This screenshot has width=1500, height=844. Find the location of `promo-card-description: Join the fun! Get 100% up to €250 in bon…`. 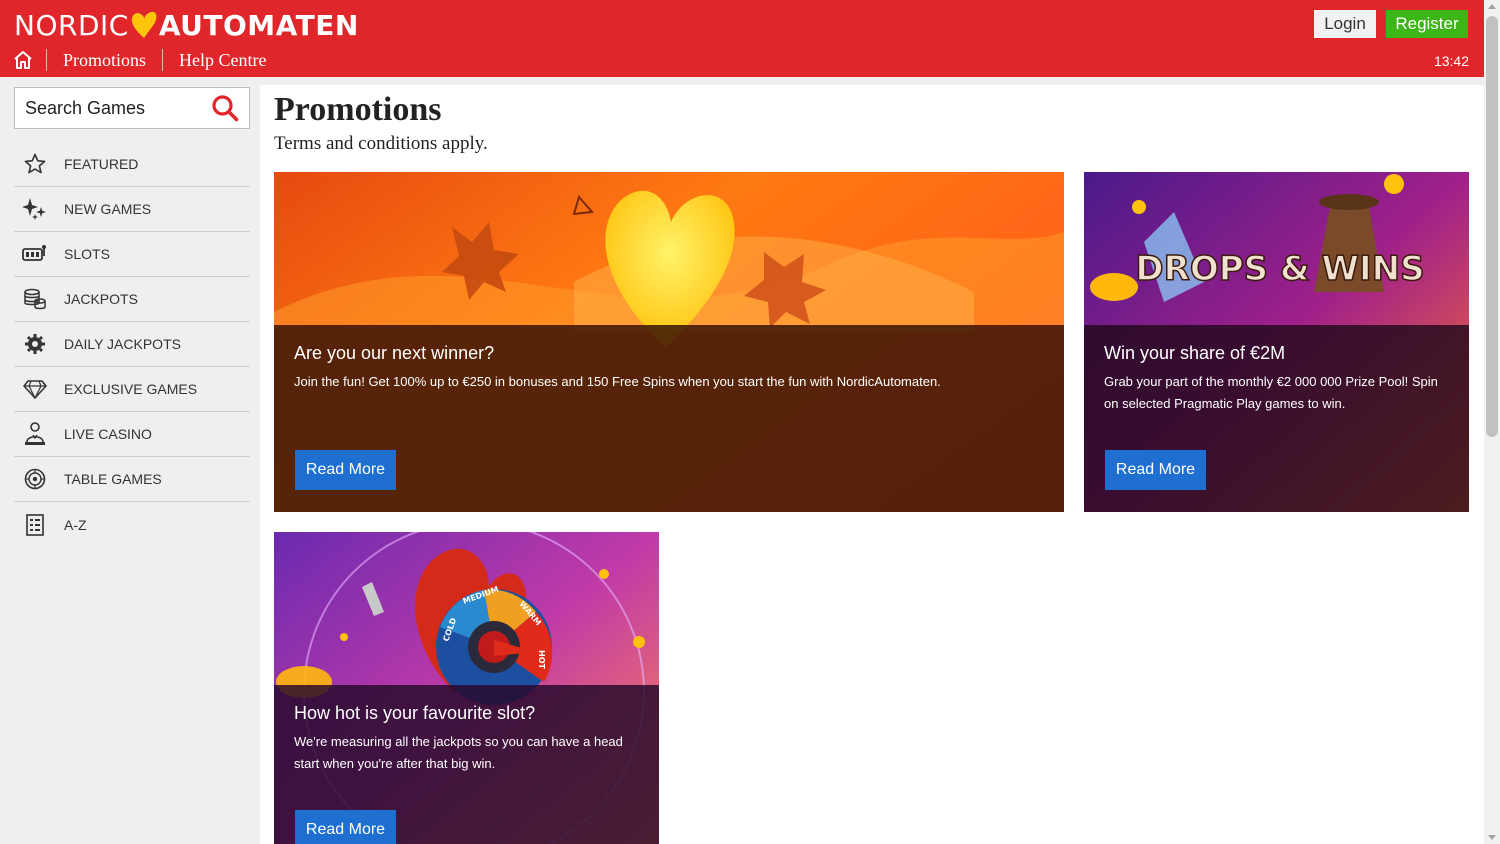

promo-card-description: Join the fun! Get 100% up to €250 in bon… is located at coordinates (617, 381).